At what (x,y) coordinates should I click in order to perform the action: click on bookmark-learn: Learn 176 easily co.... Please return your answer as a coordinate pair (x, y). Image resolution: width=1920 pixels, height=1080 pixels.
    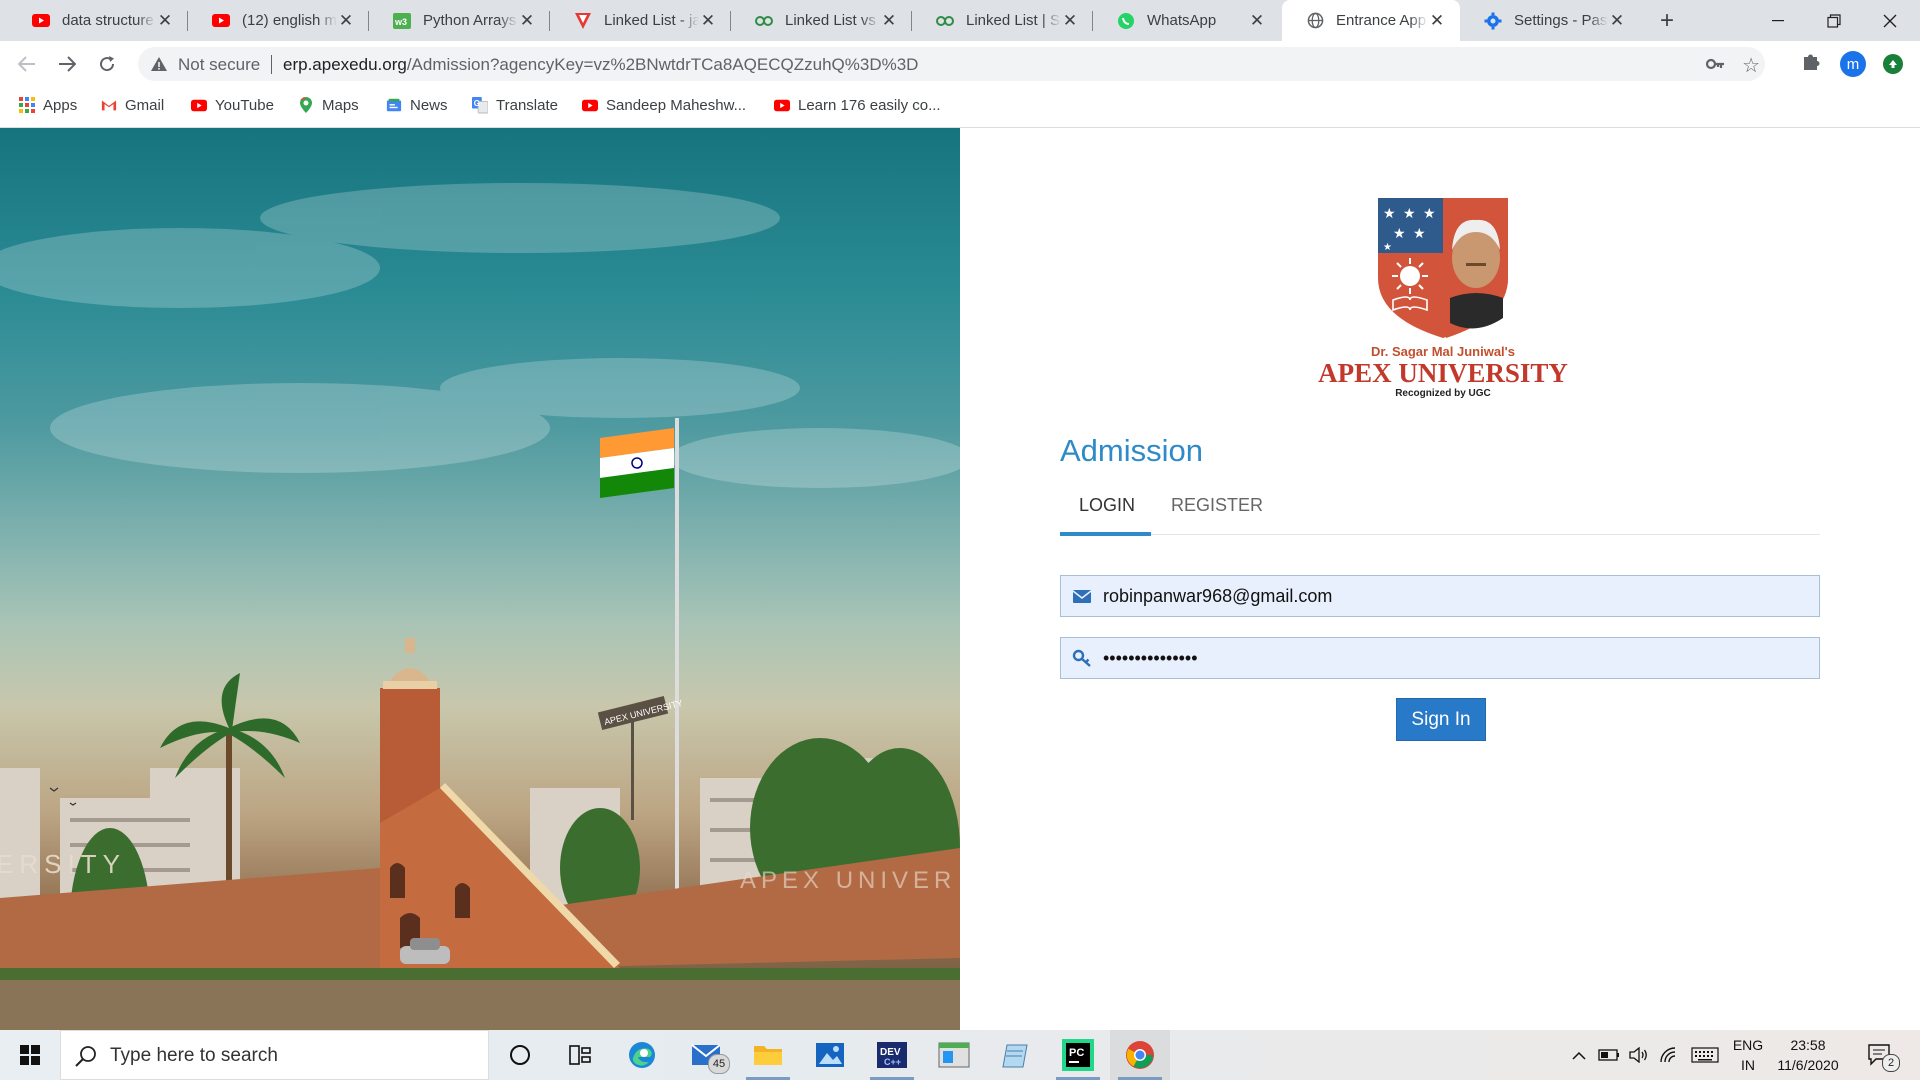
    Looking at the image, I should click on (857, 105).